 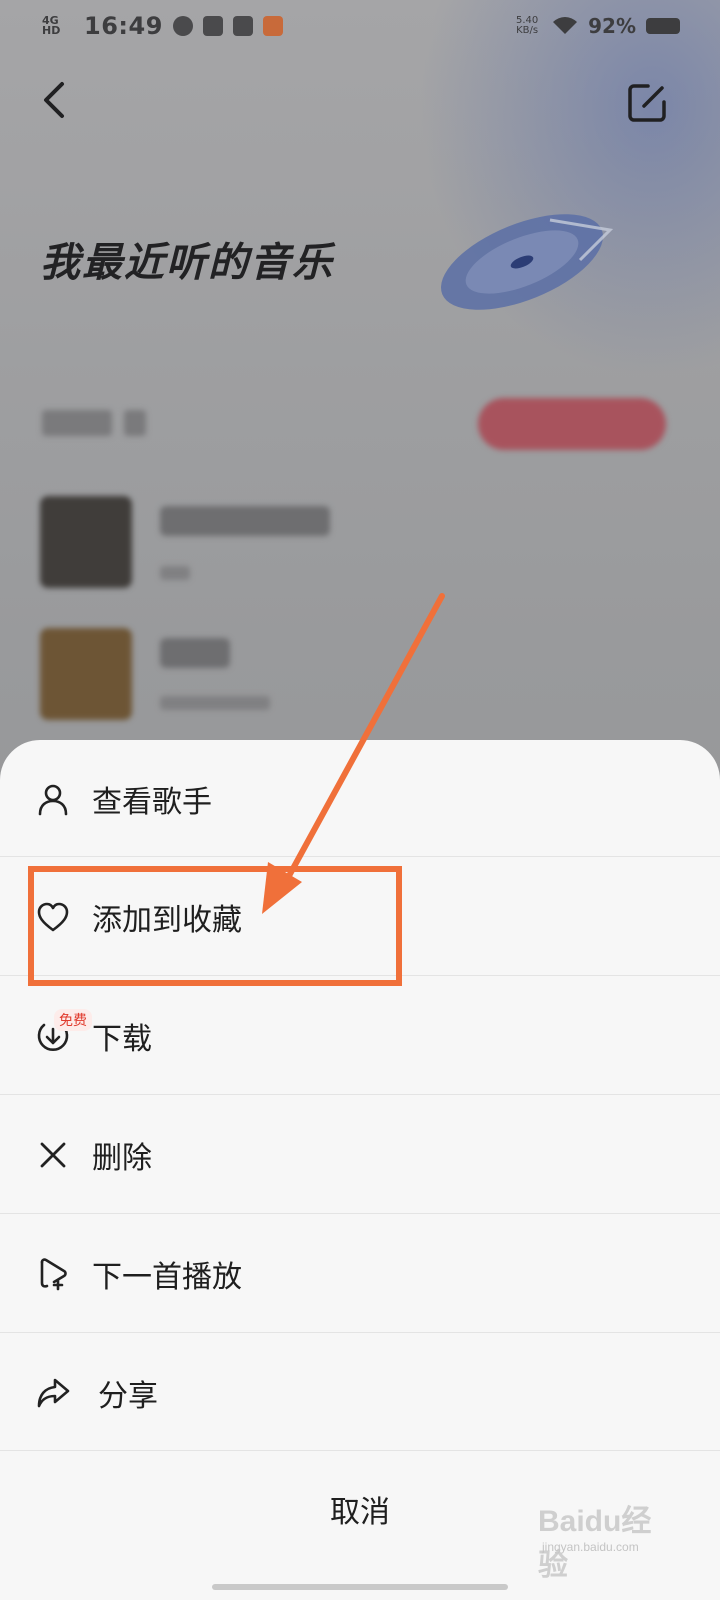 I want to click on play-all-button, so click(x=572, y=424).